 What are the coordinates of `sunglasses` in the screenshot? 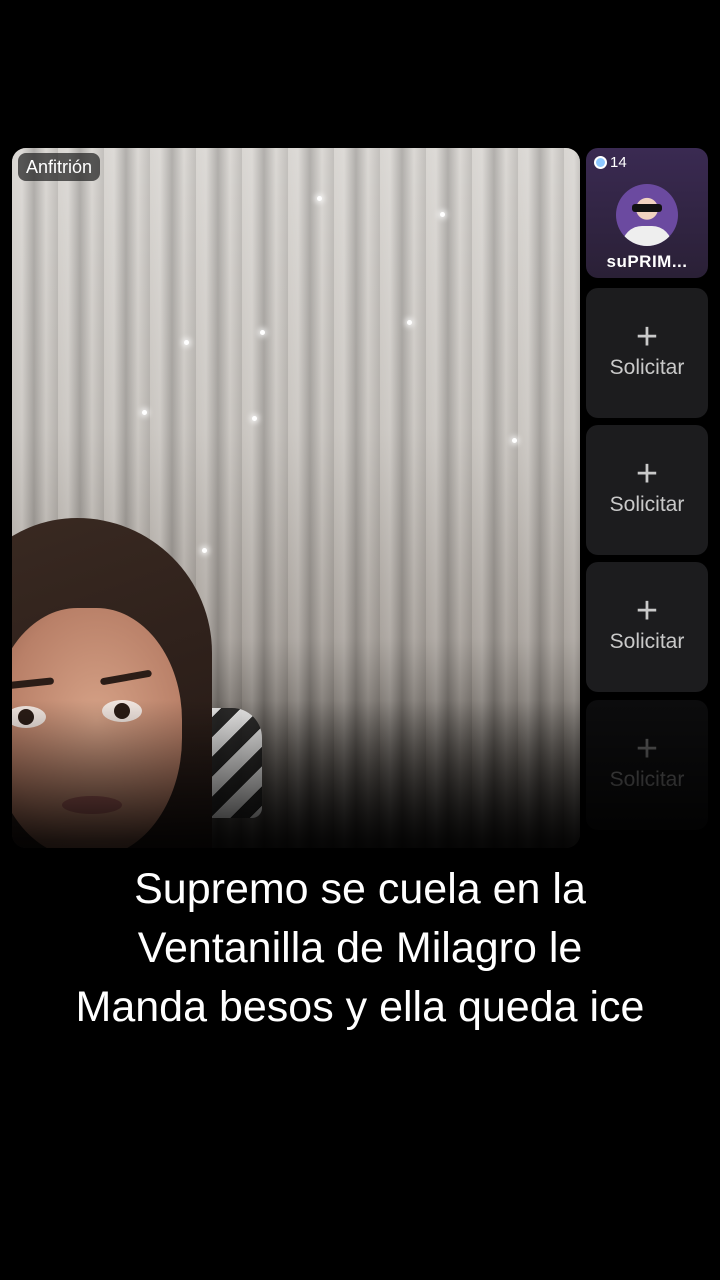 It's located at (647, 208).